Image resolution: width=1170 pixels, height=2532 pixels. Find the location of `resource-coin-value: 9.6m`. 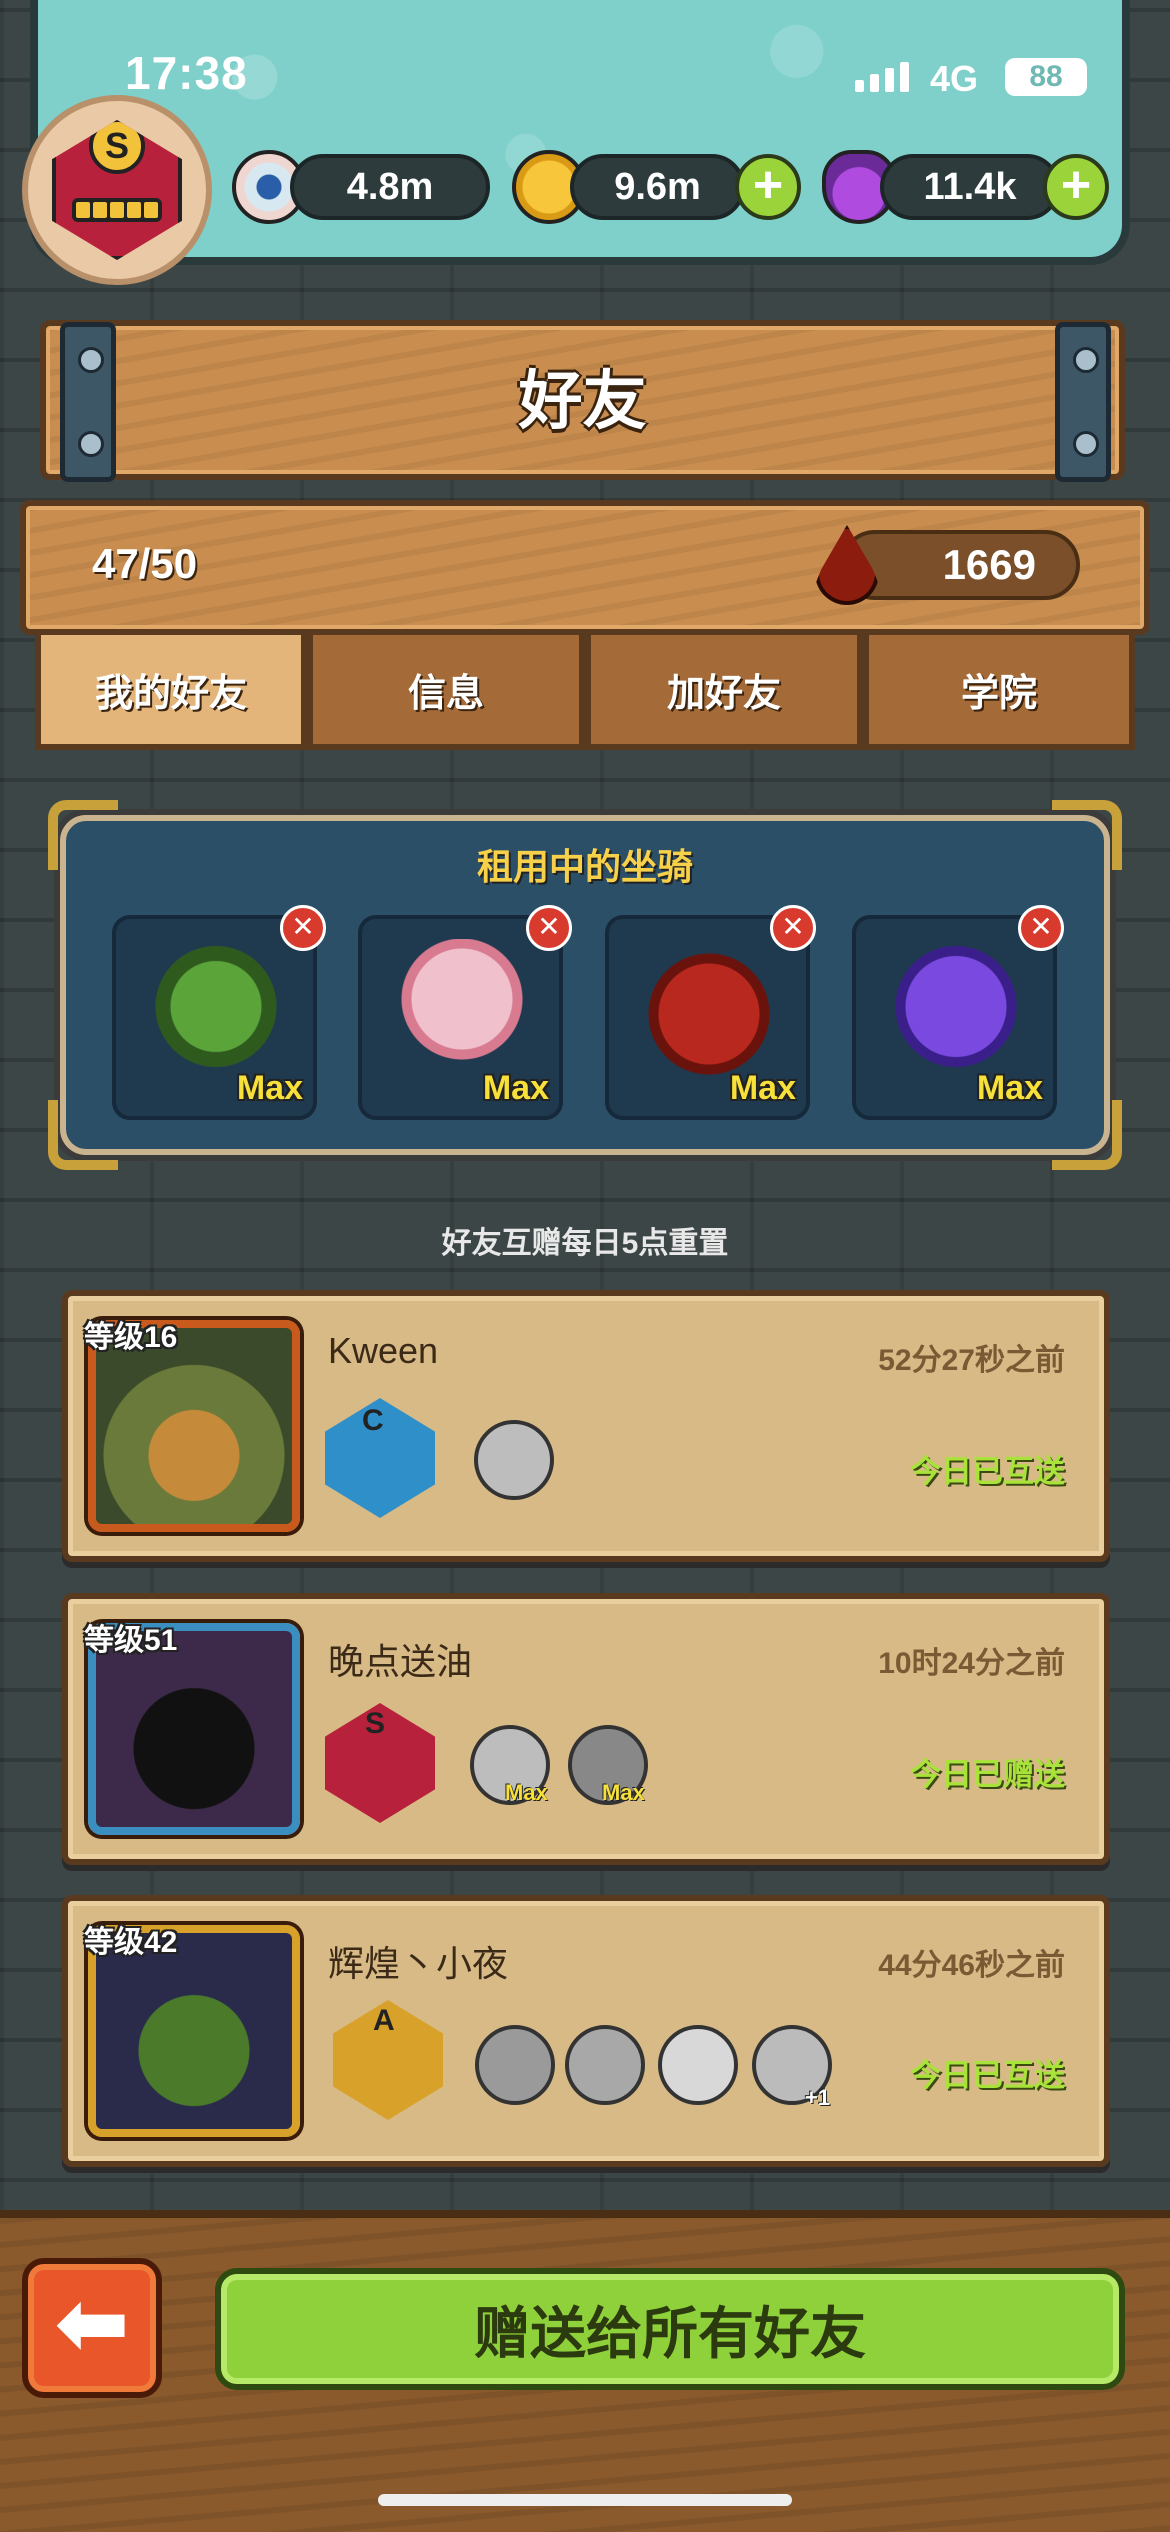

resource-coin-value: 9.6m is located at coordinates (657, 187).